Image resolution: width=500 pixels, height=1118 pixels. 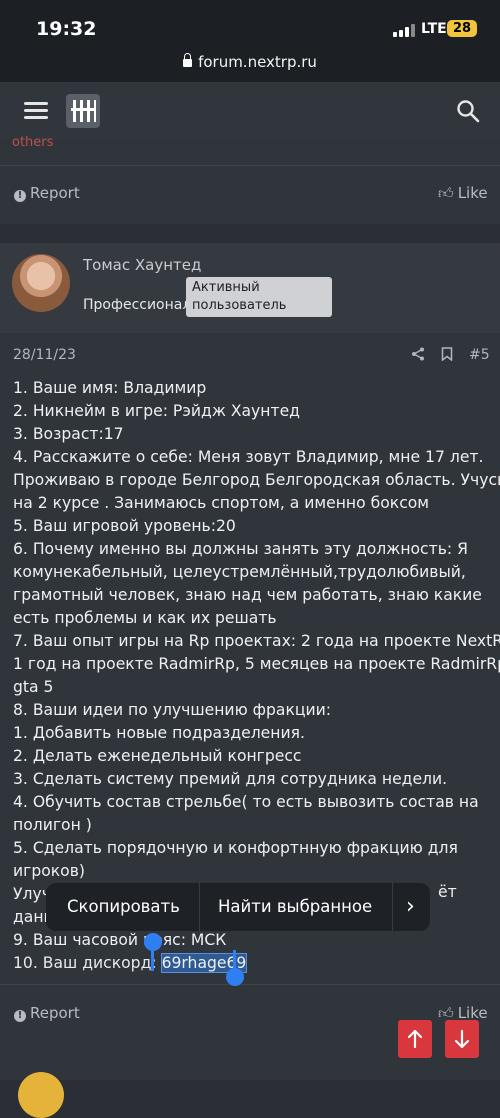 What do you see at coordinates (446, 193) in the screenshot?
I see `thumbs-up-icon: 👍︎` at bounding box center [446, 193].